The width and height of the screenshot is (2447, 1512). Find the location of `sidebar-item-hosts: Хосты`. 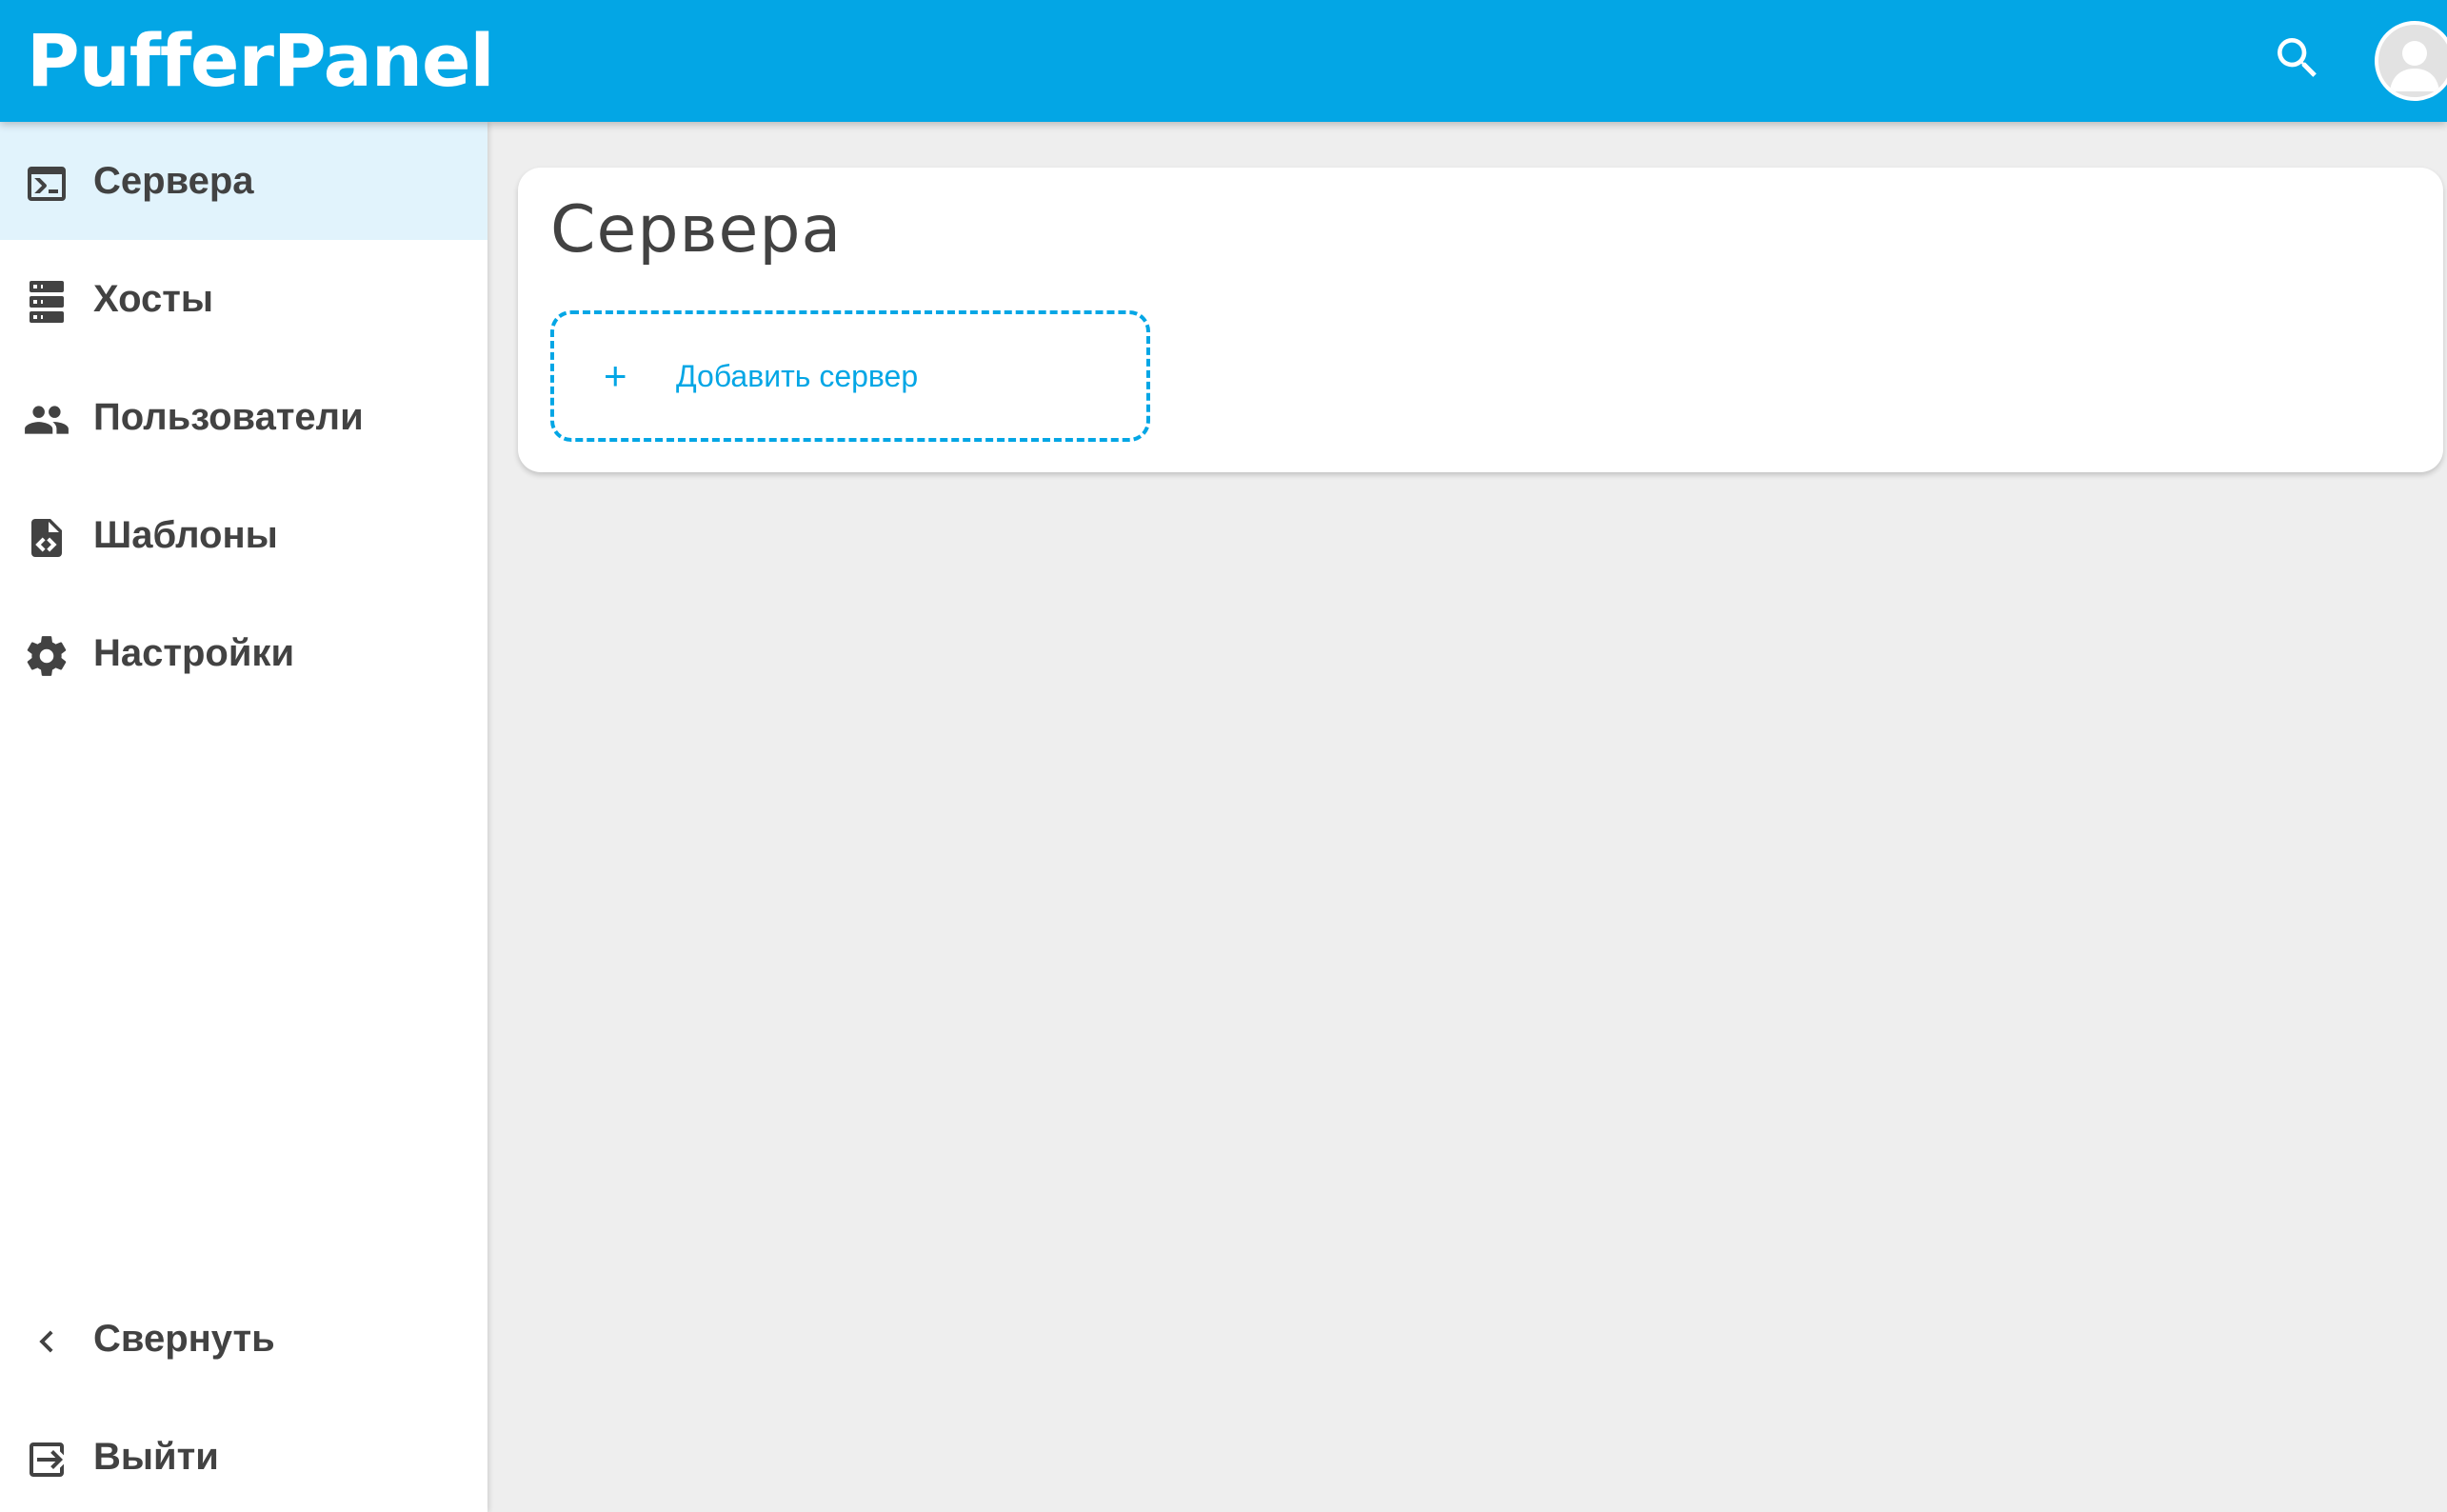

sidebar-item-hosts: Хосты is located at coordinates (243, 299).